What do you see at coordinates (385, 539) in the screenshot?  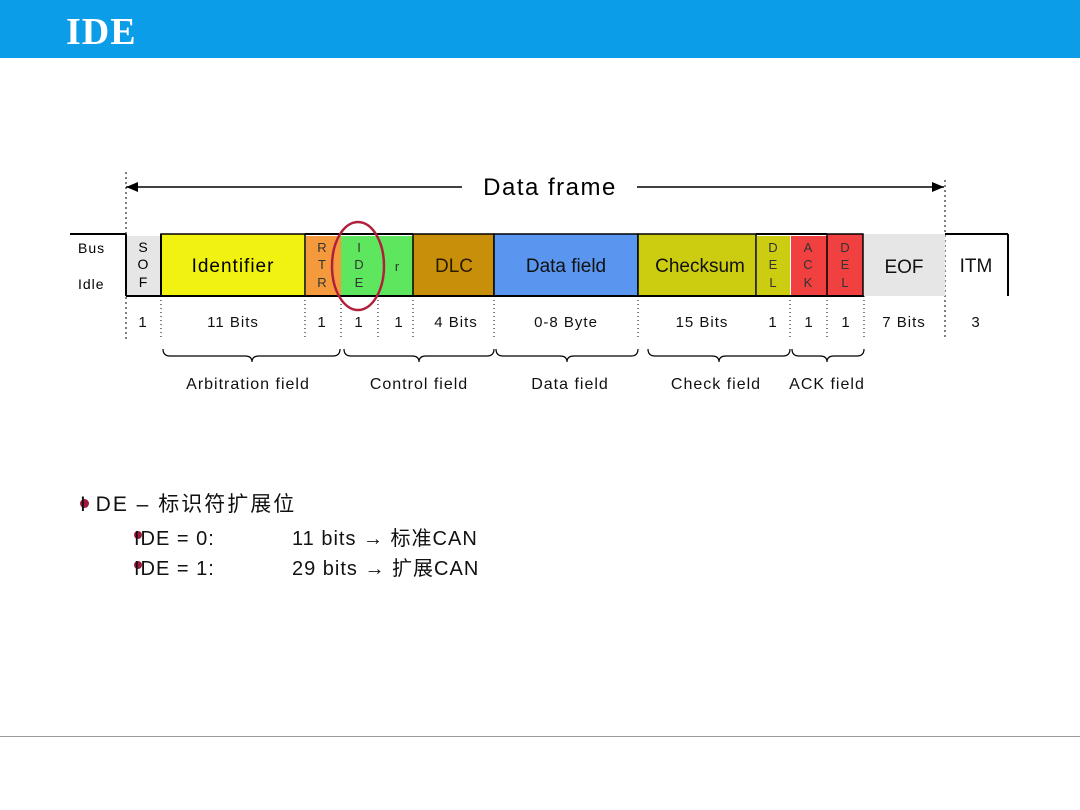 I see `bullet-item-1-desc: 11 bits → 标准CAN` at bounding box center [385, 539].